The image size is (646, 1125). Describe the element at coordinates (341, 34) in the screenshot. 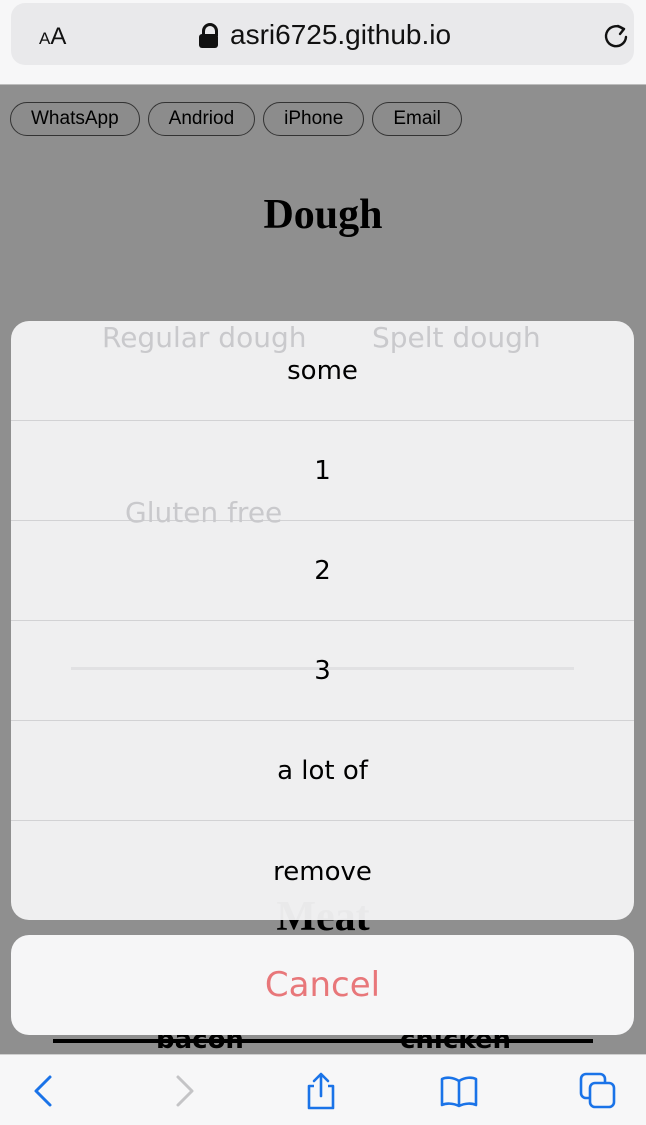

I see `url-text: asri6725.github.io` at that location.